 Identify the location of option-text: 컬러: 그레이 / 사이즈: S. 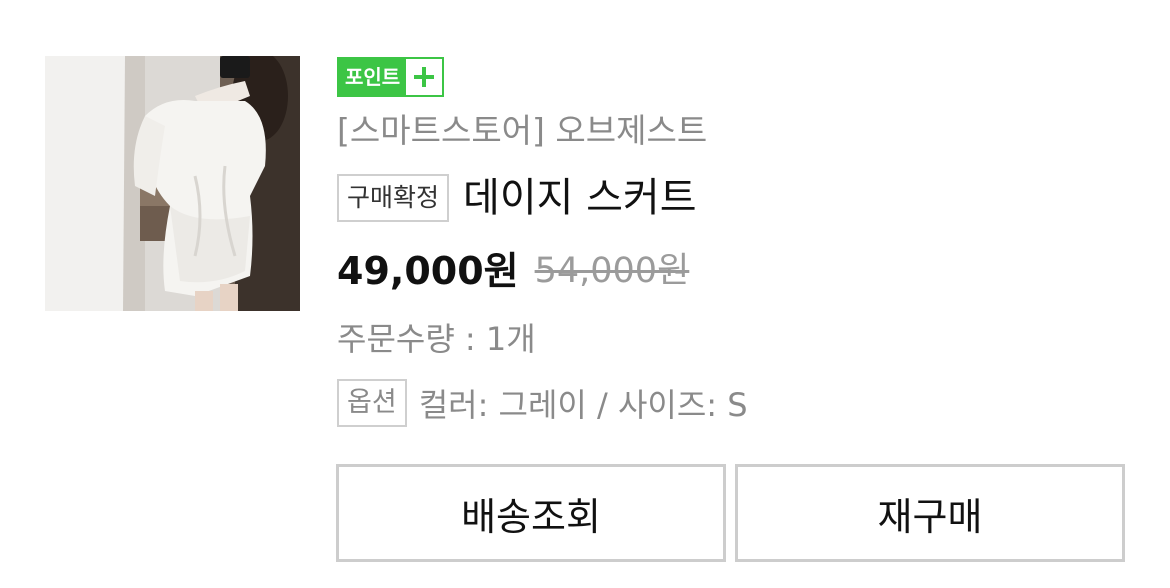
(583, 405).